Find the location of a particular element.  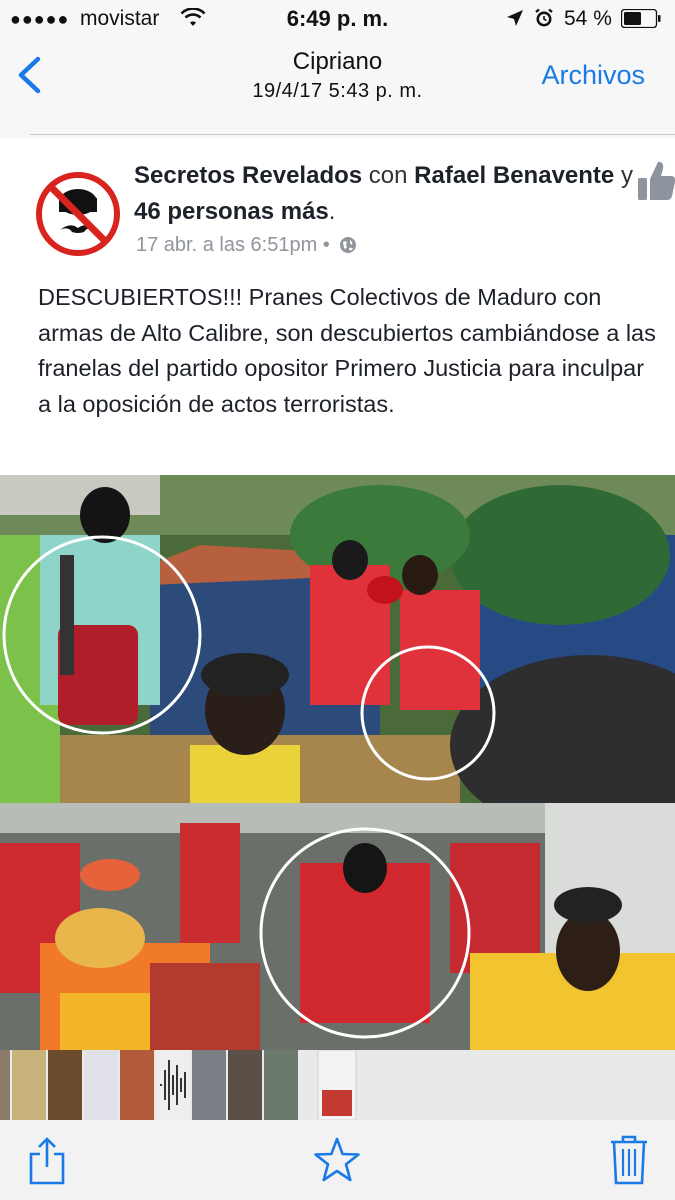

divider is located at coordinates (352, 134).